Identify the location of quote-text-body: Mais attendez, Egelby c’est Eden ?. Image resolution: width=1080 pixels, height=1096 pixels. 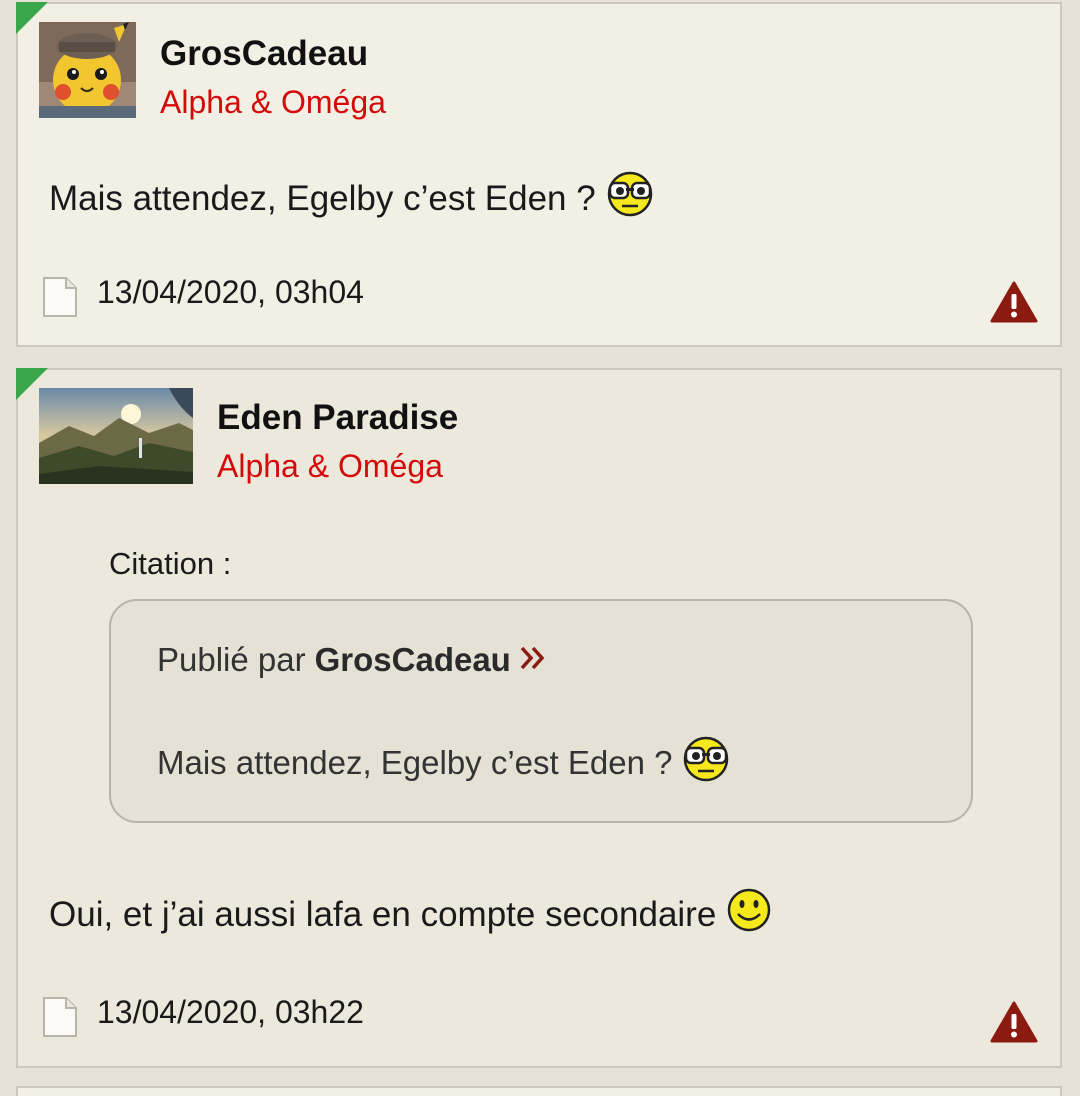
(415, 762).